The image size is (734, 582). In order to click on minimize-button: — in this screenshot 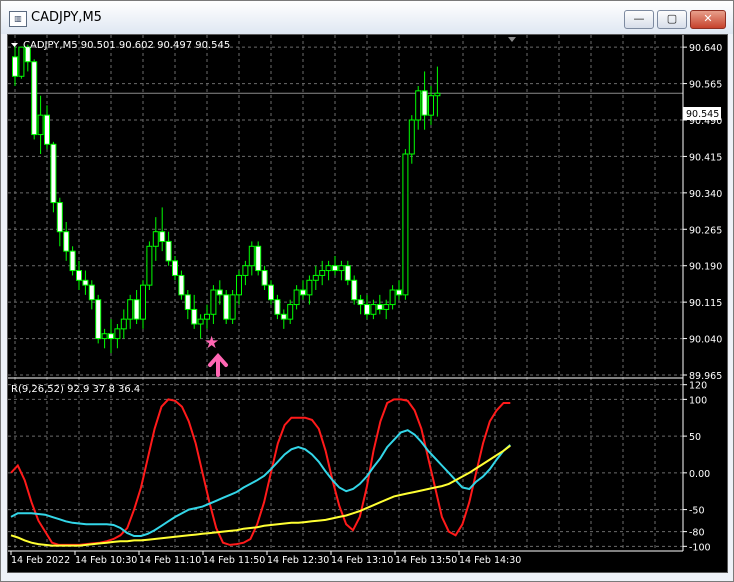, I will do `click(639, 19)`.